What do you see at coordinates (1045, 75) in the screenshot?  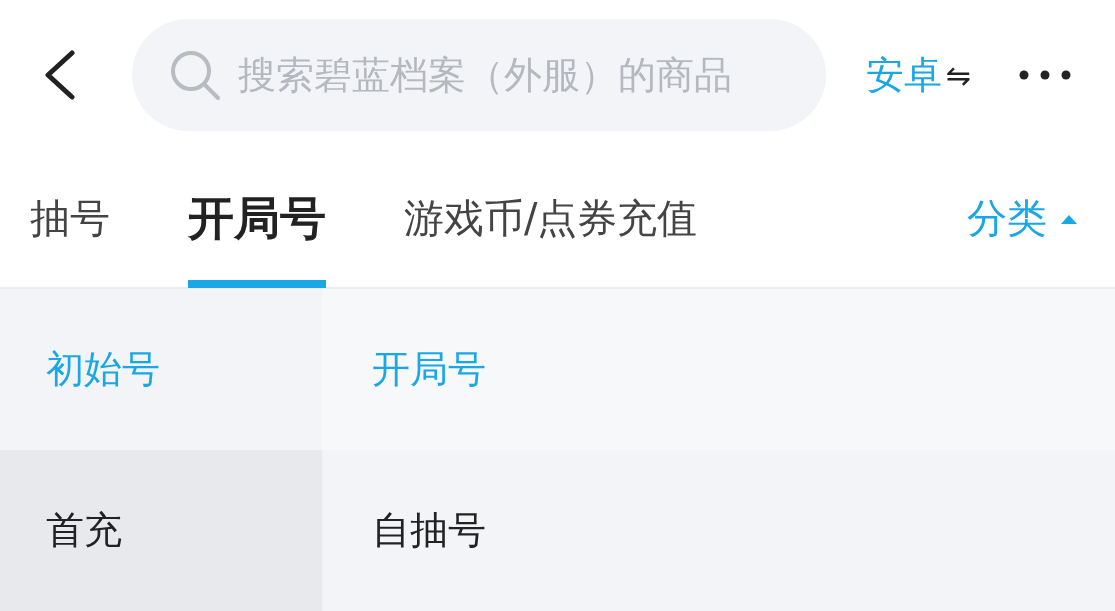 I see `more-icon` at bounding box center [1045, 75].